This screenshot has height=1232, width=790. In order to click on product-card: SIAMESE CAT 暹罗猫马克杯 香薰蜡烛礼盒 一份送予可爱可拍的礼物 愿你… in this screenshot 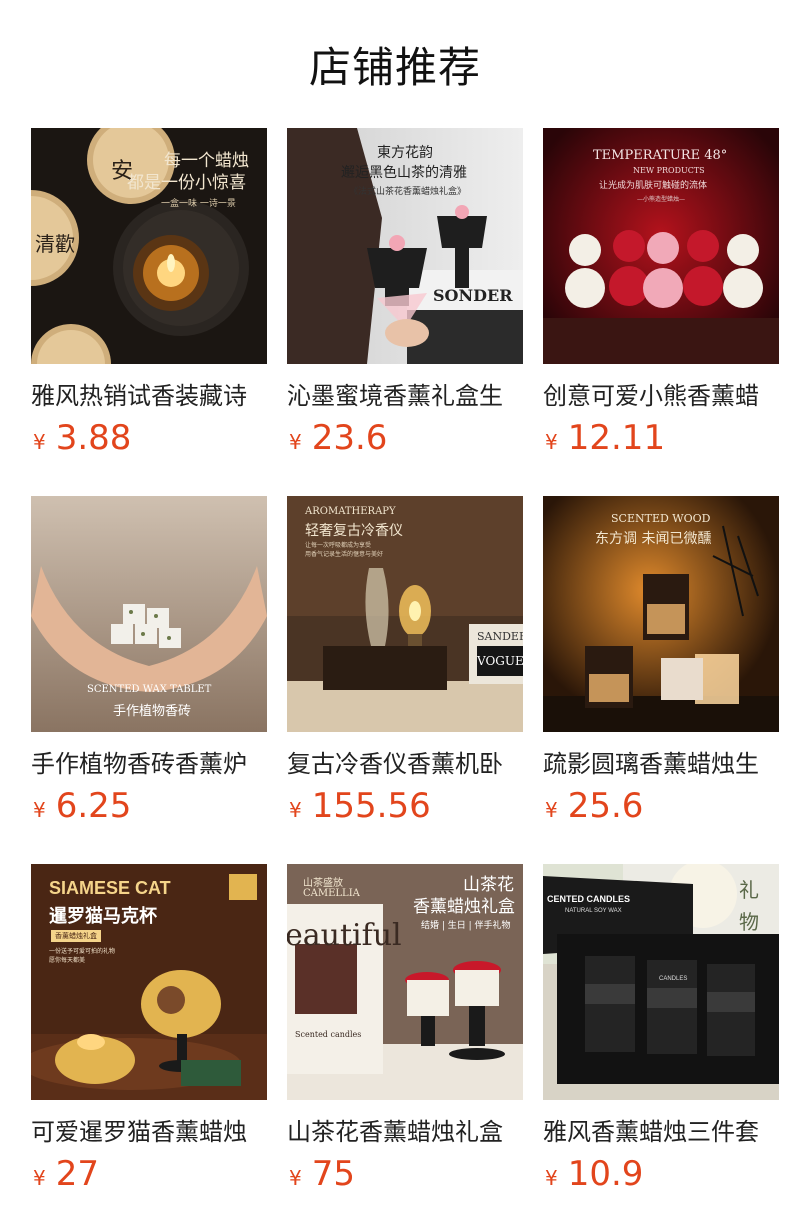, I will do `click(149, 1034)`.